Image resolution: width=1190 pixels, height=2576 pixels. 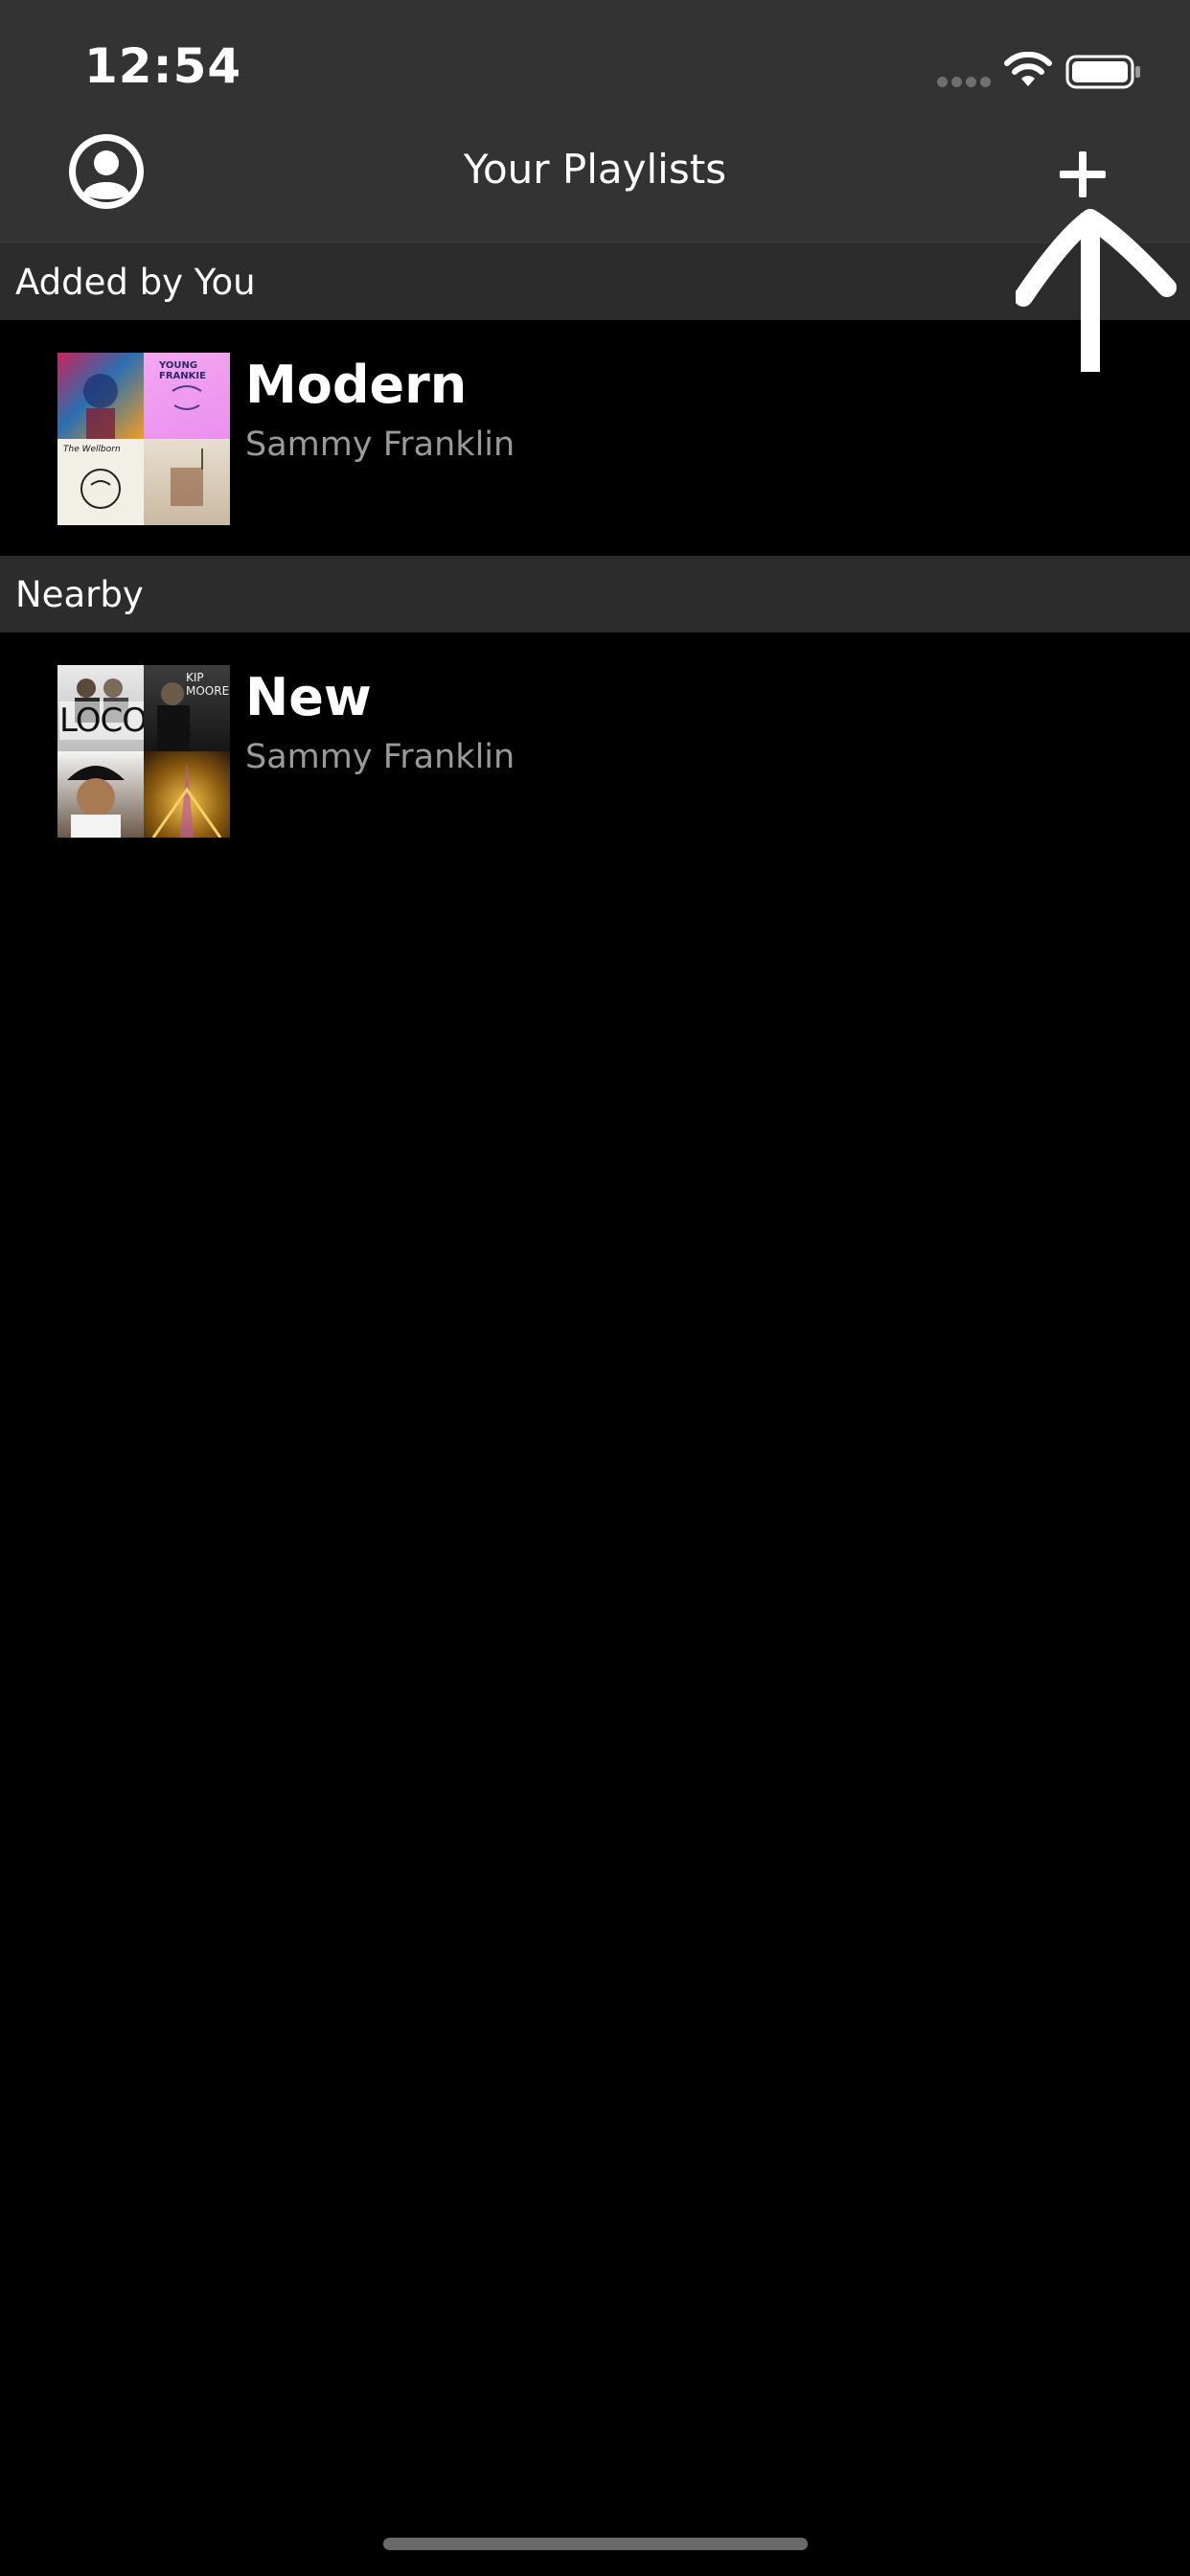 What do you see at coordinates (1097, 290) in the screenshot?
I see `up-arrow-icon` at bounding box center [1097, 290].